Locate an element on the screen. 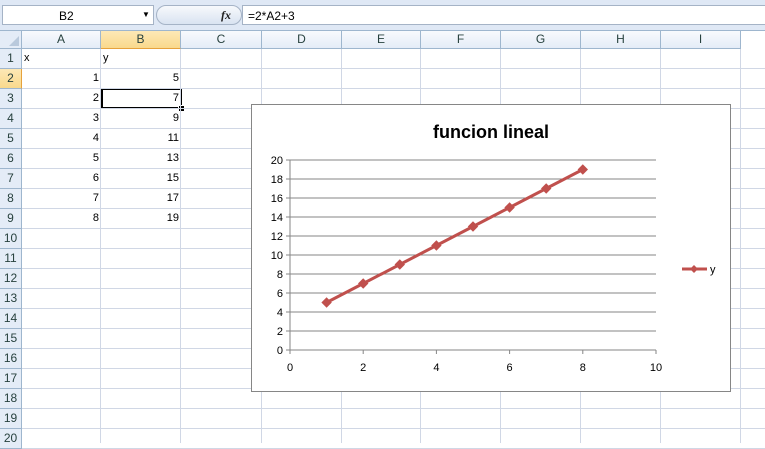 The image size is (765, 449). row-header-14: 14 is located at coordinates (11, 319).